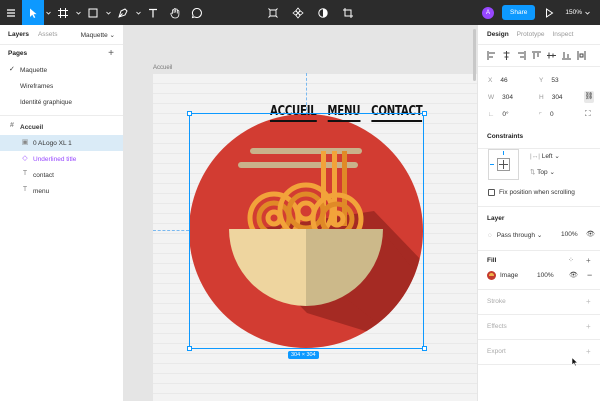 Image resolution: width=600 pixels, height=401 pixels. What do you see at coordinates (563, 34) in the screenshot?
I see `tab-inspect: Inspect` at bounding box center [563, 34].